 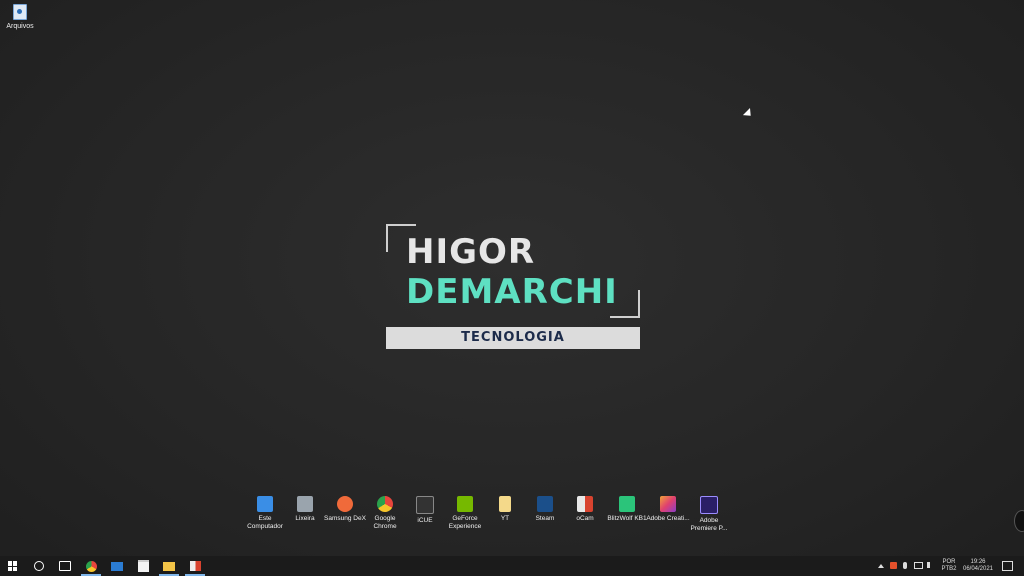 What do you see at coordinates (1019, 521) in the screenshot?
I see `side-panel-handle` at bounding box center [1019, 521].